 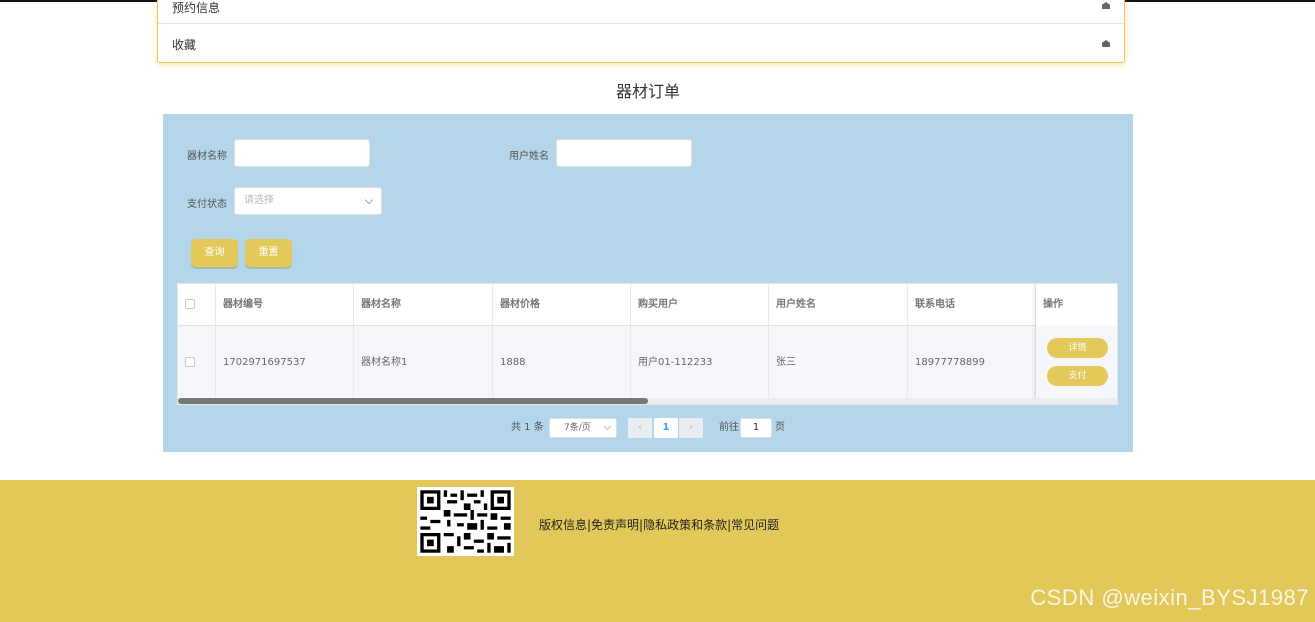 What do you see at coordinates (207, 156) in the screenshot?
I see `equipment-name-label: 器材名称` at bounding box center [207, 156].